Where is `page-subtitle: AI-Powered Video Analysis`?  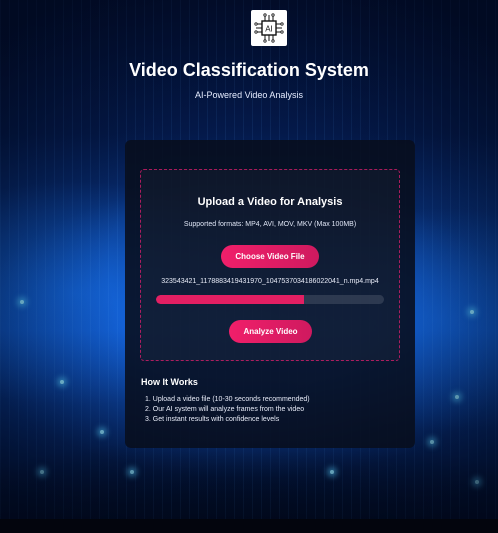 page-subtitle: AI-Powered Video Analysis is located at coordinates (249, 95).